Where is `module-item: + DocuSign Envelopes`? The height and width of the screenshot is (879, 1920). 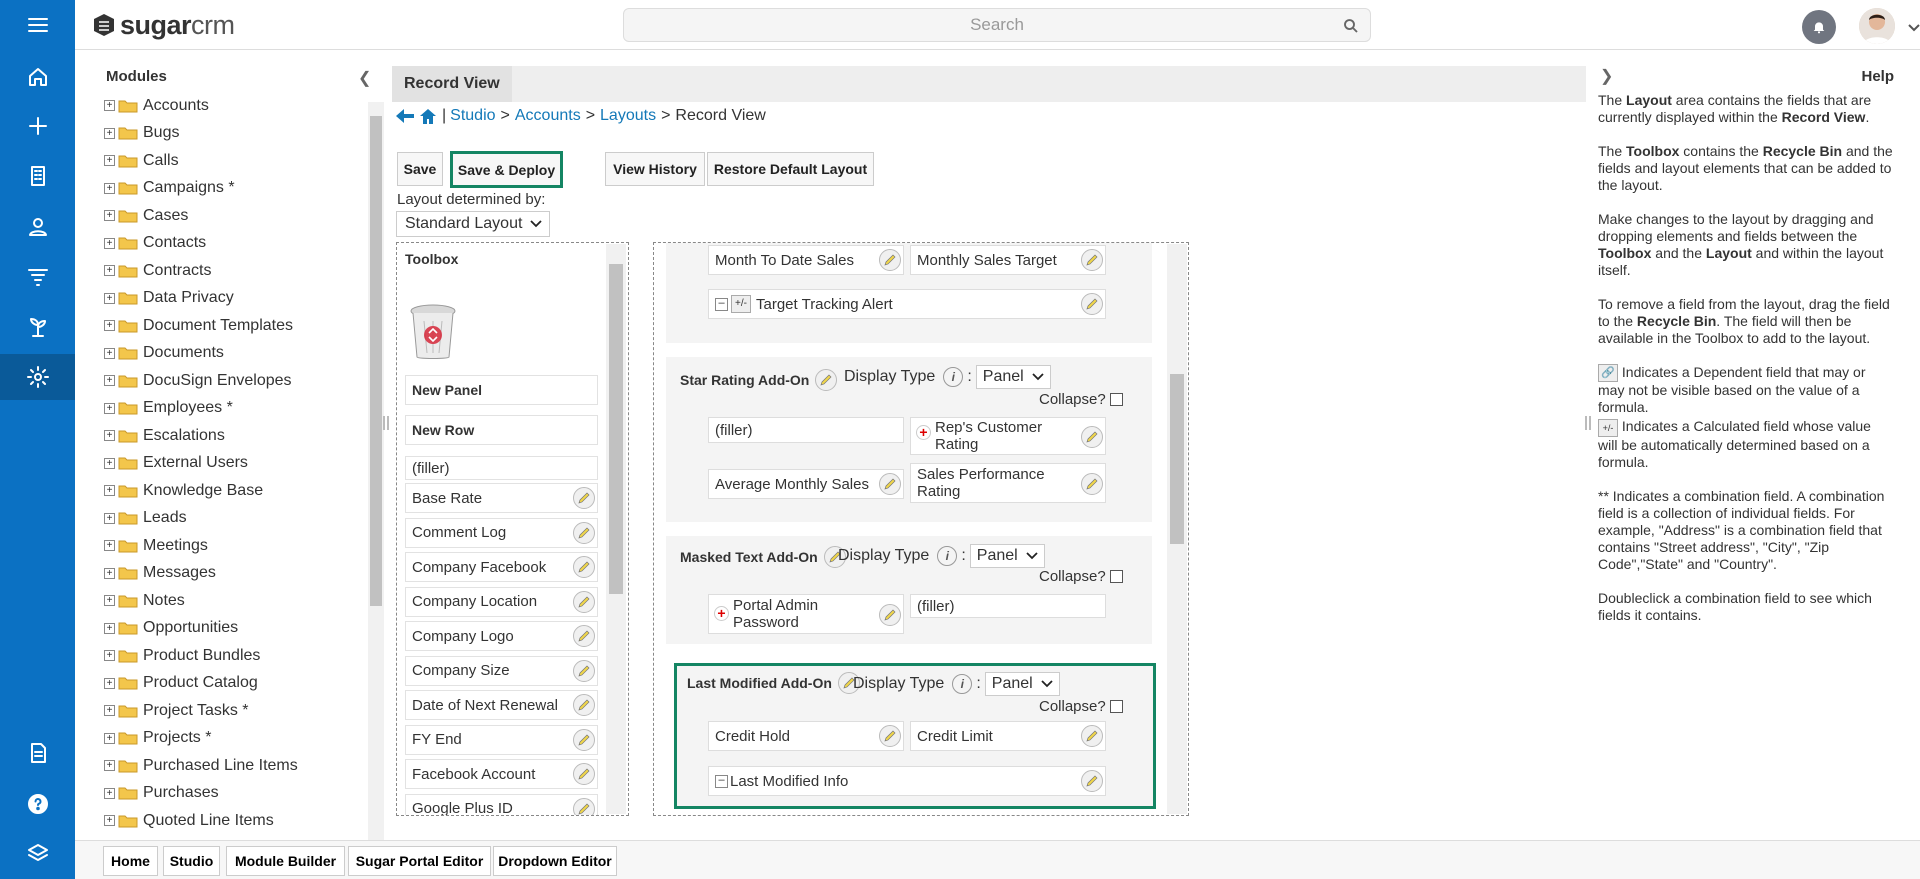 module-item: + DocuSign Envelopes is located at coordinates (235, 381).